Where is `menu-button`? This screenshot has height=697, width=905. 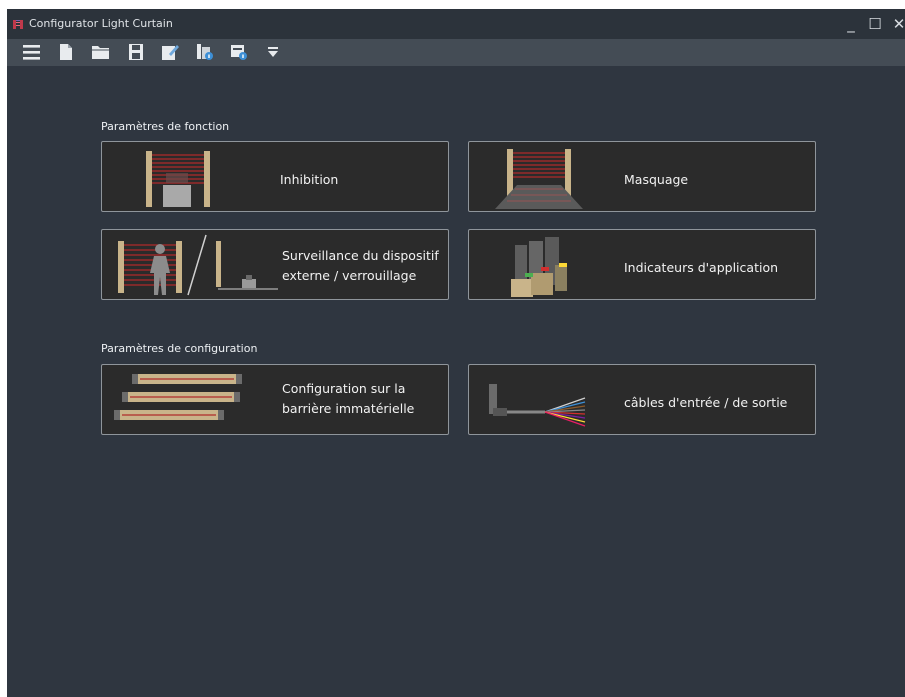
menu-button is located at coordinates (32, 52).